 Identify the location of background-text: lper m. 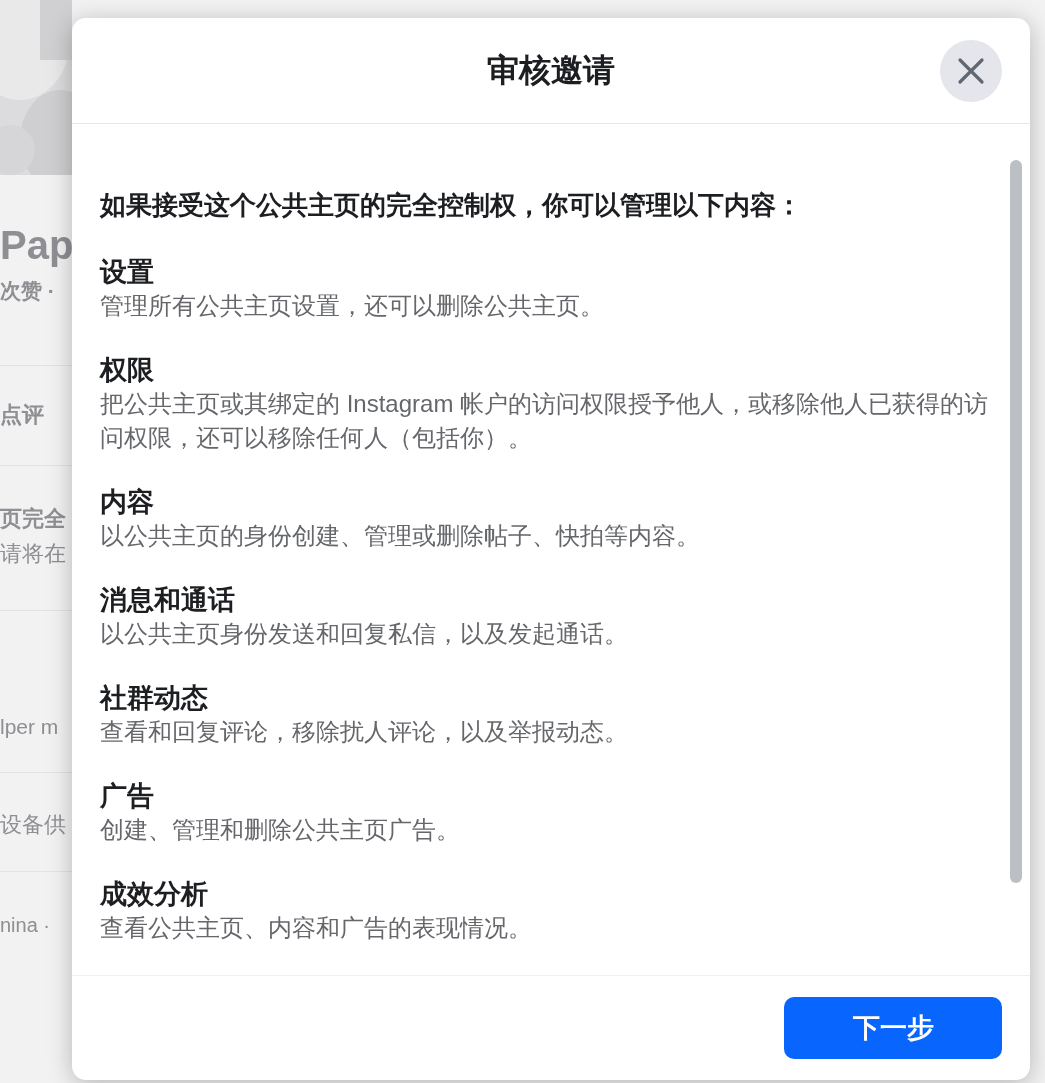
(29, 726).